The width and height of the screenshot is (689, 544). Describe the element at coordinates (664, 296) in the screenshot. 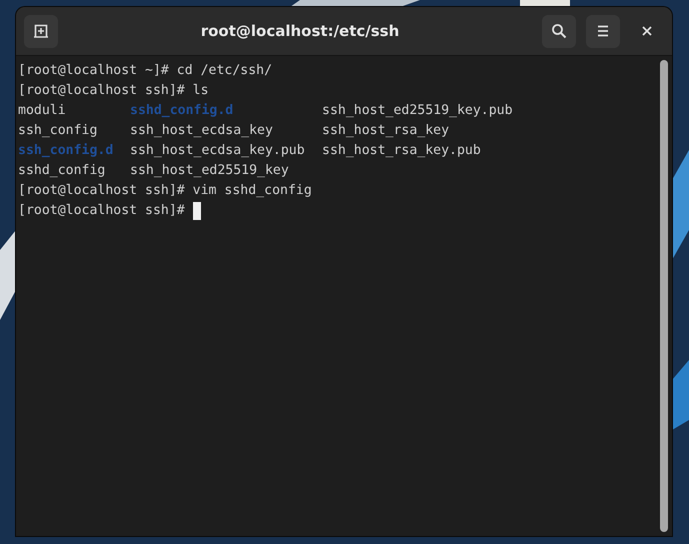

I see `scrollbar` at that location.